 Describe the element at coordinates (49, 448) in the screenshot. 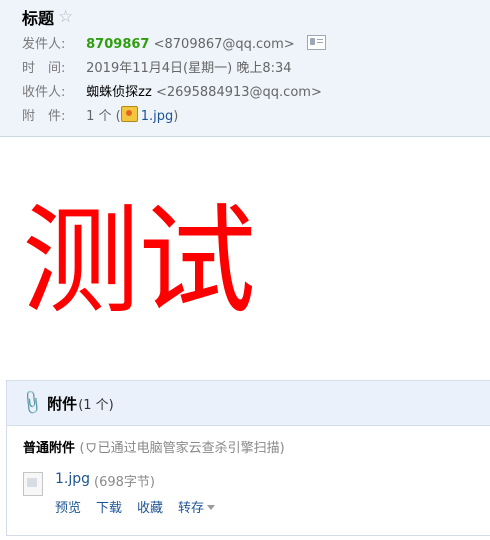

I see `section-label: 普通附件` at that location.